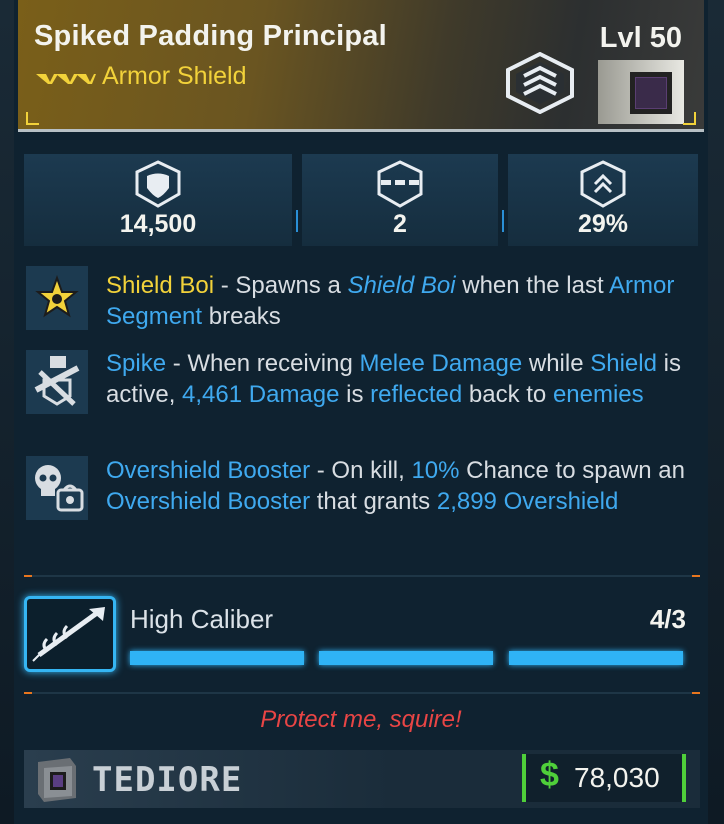  I want to click on element-swatch, so click(641, 92).